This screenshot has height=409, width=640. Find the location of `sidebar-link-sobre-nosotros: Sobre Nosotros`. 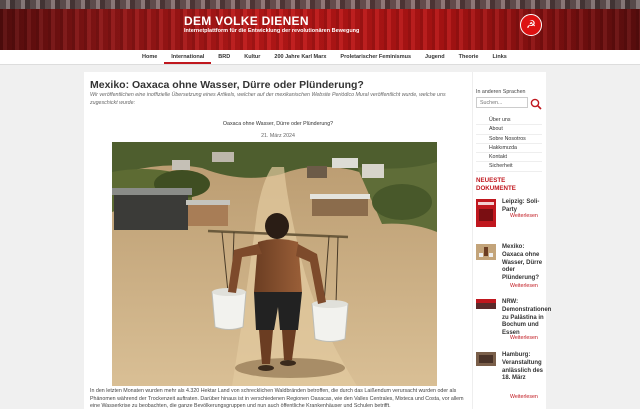

sidebar-link-sobre-nosotros: Sobre Nosotros is located at coordinates (509, 139).